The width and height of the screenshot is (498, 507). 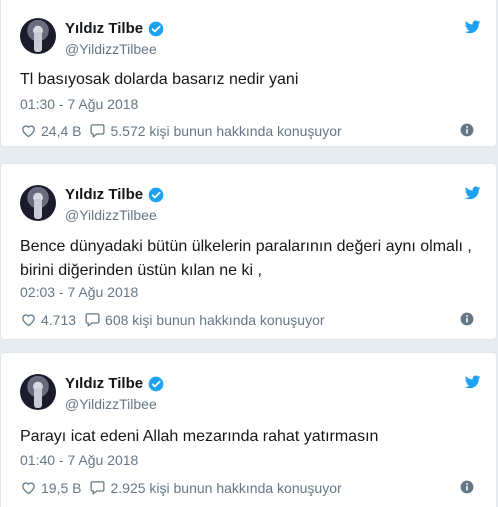 What do you see at coordinates (225, 131) in the screenshot?
I see `conversation-count: 5.572 kişi bunun hakkında konuşuyor` at bounding box center [225, 131].